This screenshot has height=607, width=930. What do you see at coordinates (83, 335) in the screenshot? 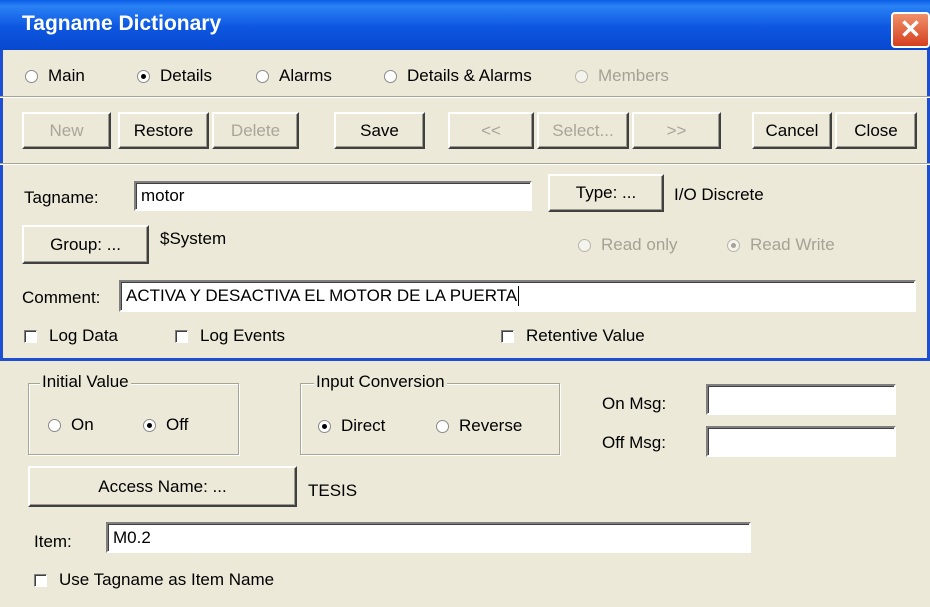
I see `log-data-label: Log Data` at bounding box center [83, 335].